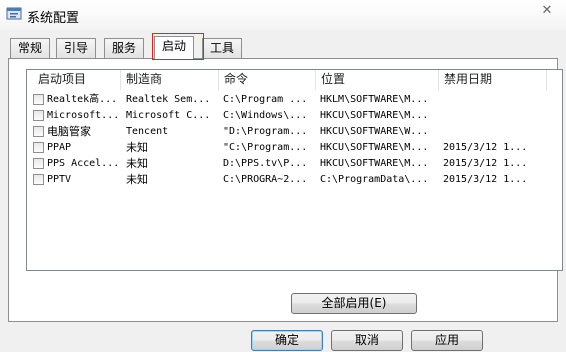 This screenshot has height=352, width=566. I want to click on list-header: 启动项目 制造商 命令 位置 禁用日期, so click(294, 80).